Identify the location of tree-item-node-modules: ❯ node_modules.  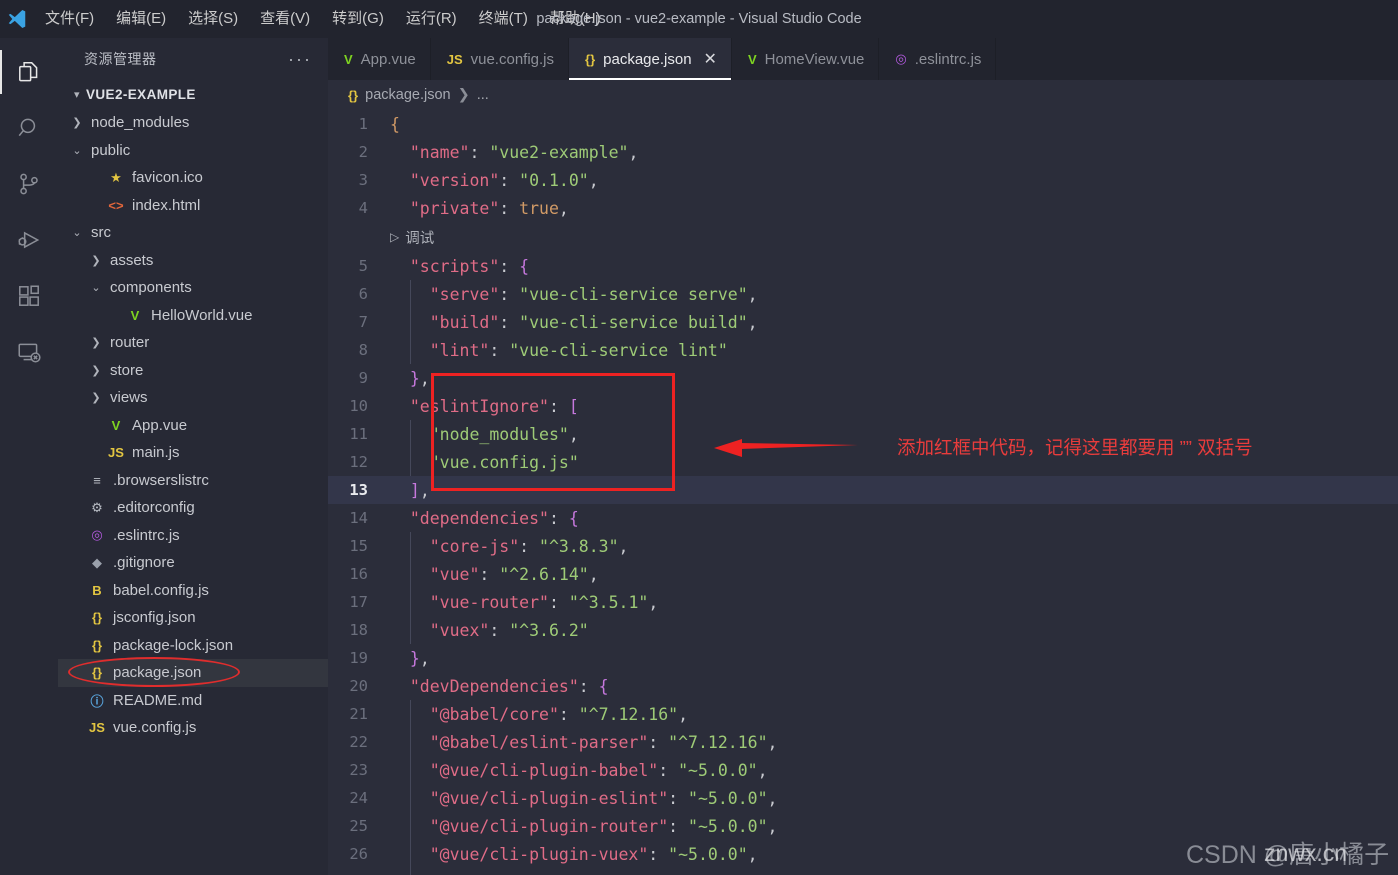
(193, 123).